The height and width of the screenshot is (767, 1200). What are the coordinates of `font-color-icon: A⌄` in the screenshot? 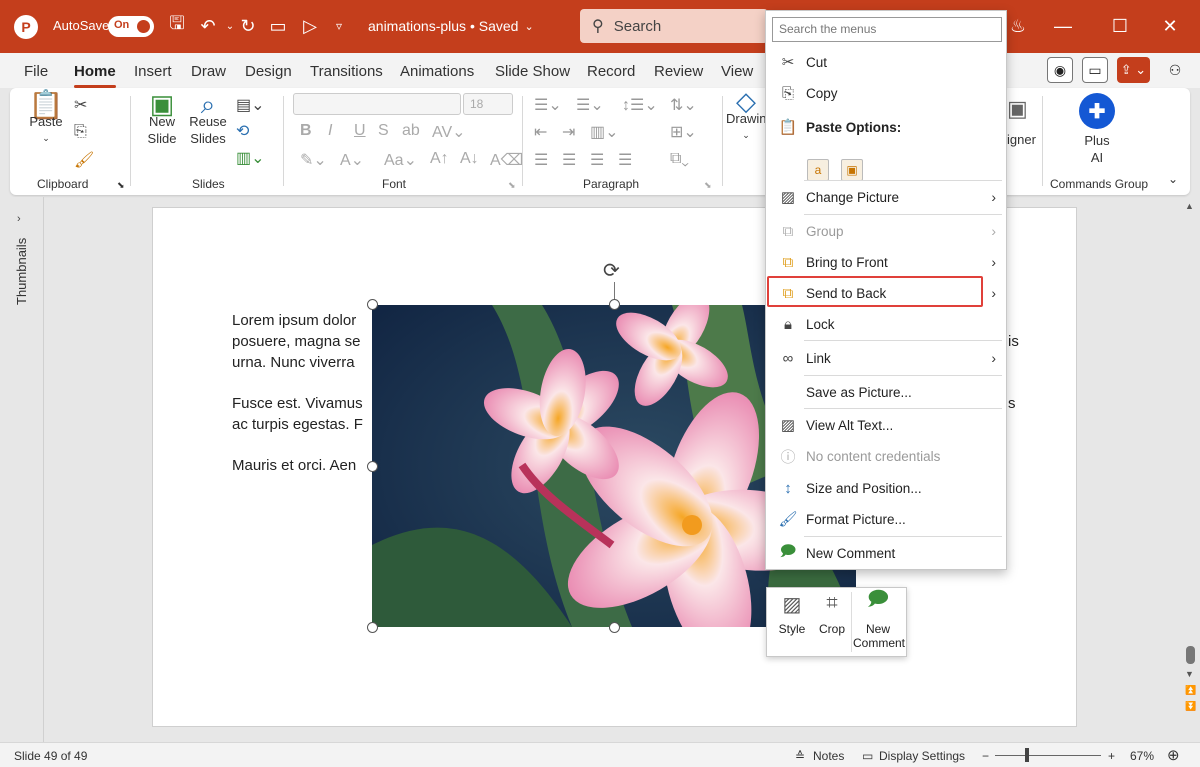 It's located at (352, 160).